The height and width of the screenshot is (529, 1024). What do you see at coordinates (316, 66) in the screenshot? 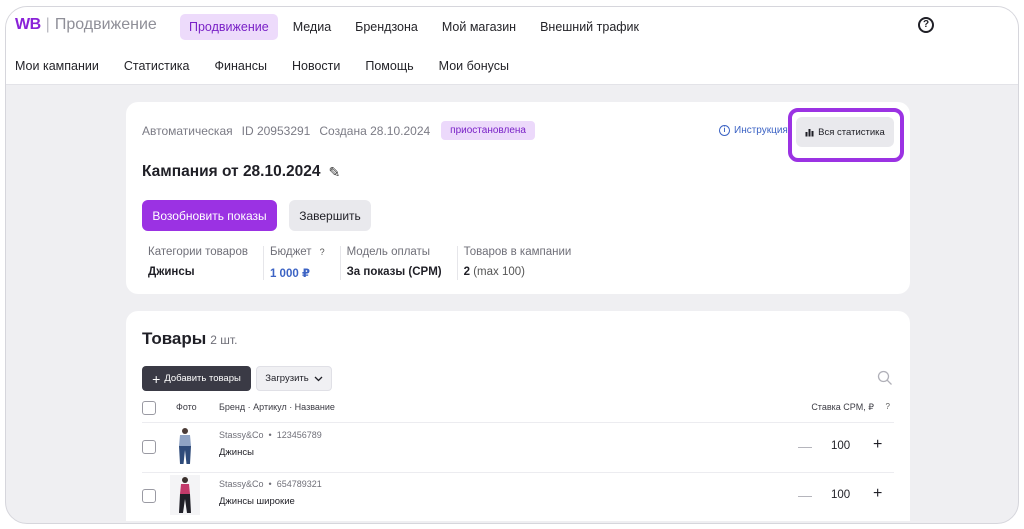
I see `subnav-news: Новости` at bounding box center [316, 66].